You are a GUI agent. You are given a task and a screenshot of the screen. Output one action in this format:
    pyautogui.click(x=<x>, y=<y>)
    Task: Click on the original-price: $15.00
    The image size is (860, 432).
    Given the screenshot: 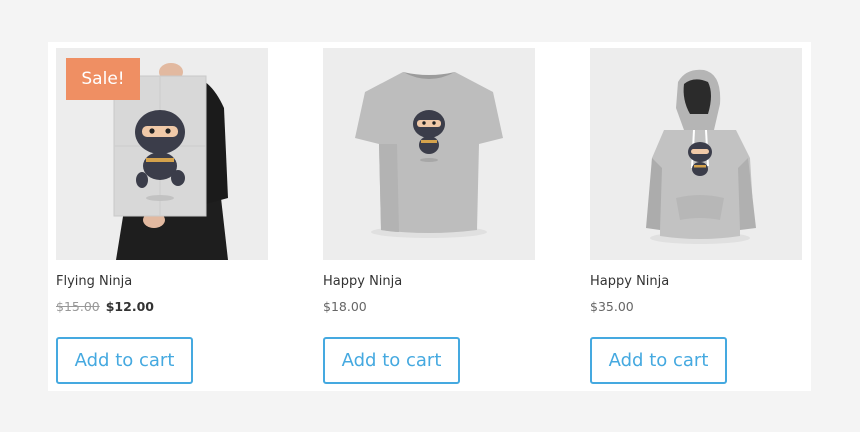 What is the action you would take?
    pyautogui.click(x=78, y=306)
    